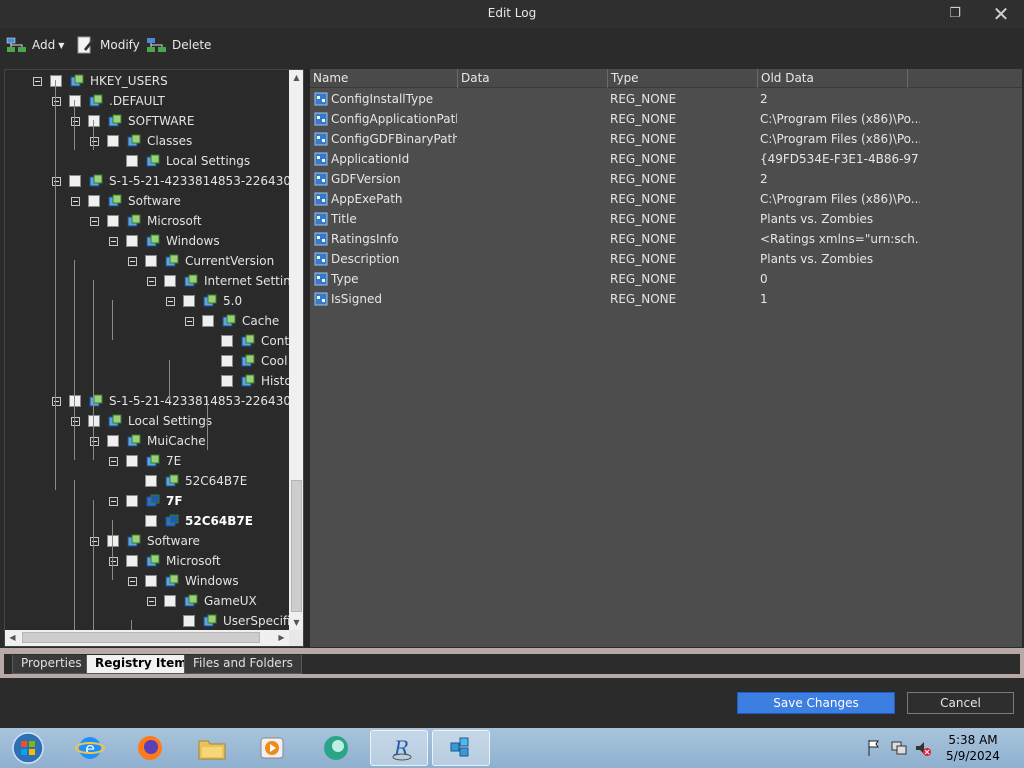 This screenshot has width=1024, height=768. I want to click on tree-node: Microsoft, so click(165, 561).